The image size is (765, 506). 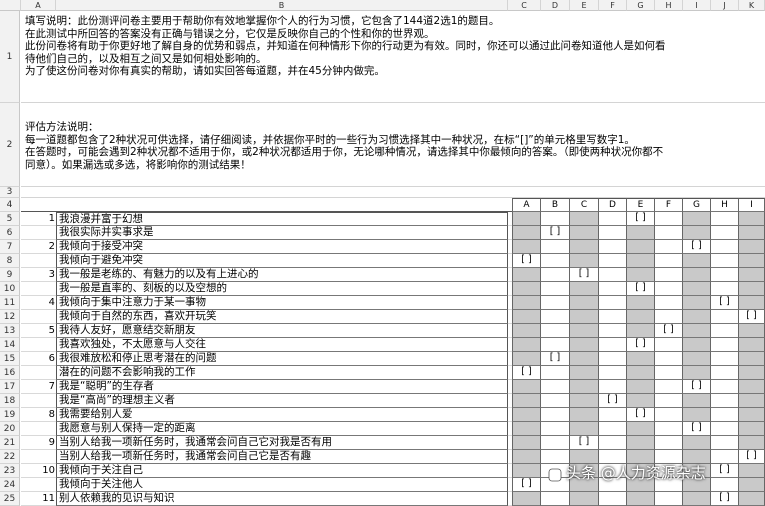 What do you see at coordinates (38, 414) in the screenshot?
I see `question-number: 8` at bounding box center [38, 414].